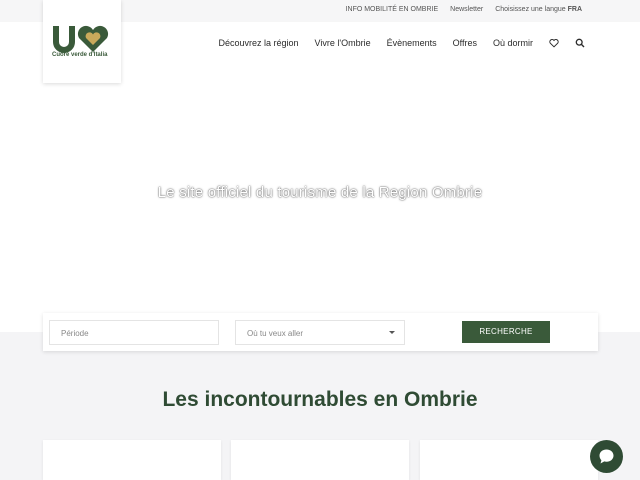 The width and height of the screenshot is (640, 480). I want to click on destination-select: Où tu veux aller, so click(320, 332).